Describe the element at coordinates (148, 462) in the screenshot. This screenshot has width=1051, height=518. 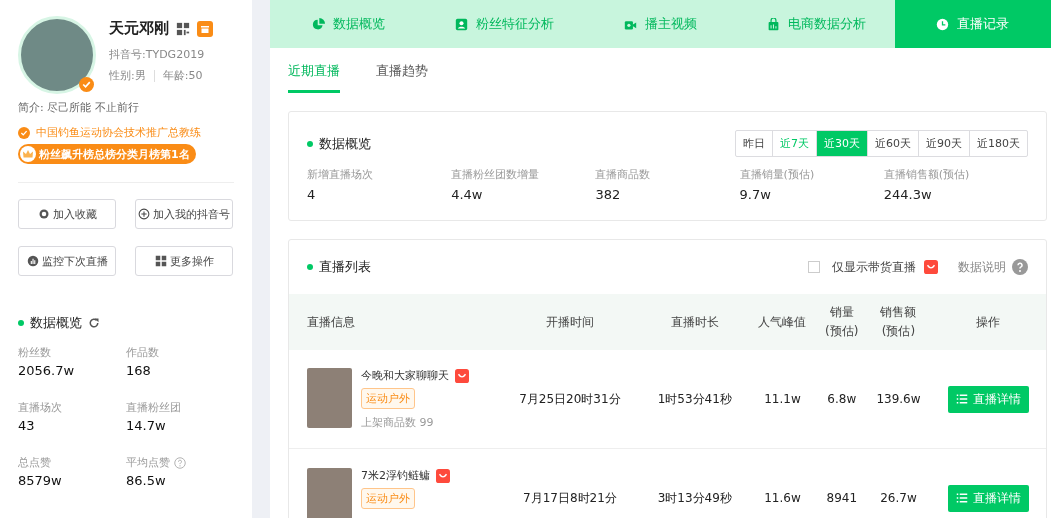
I see `stat-label: 平均点赞` at that location.